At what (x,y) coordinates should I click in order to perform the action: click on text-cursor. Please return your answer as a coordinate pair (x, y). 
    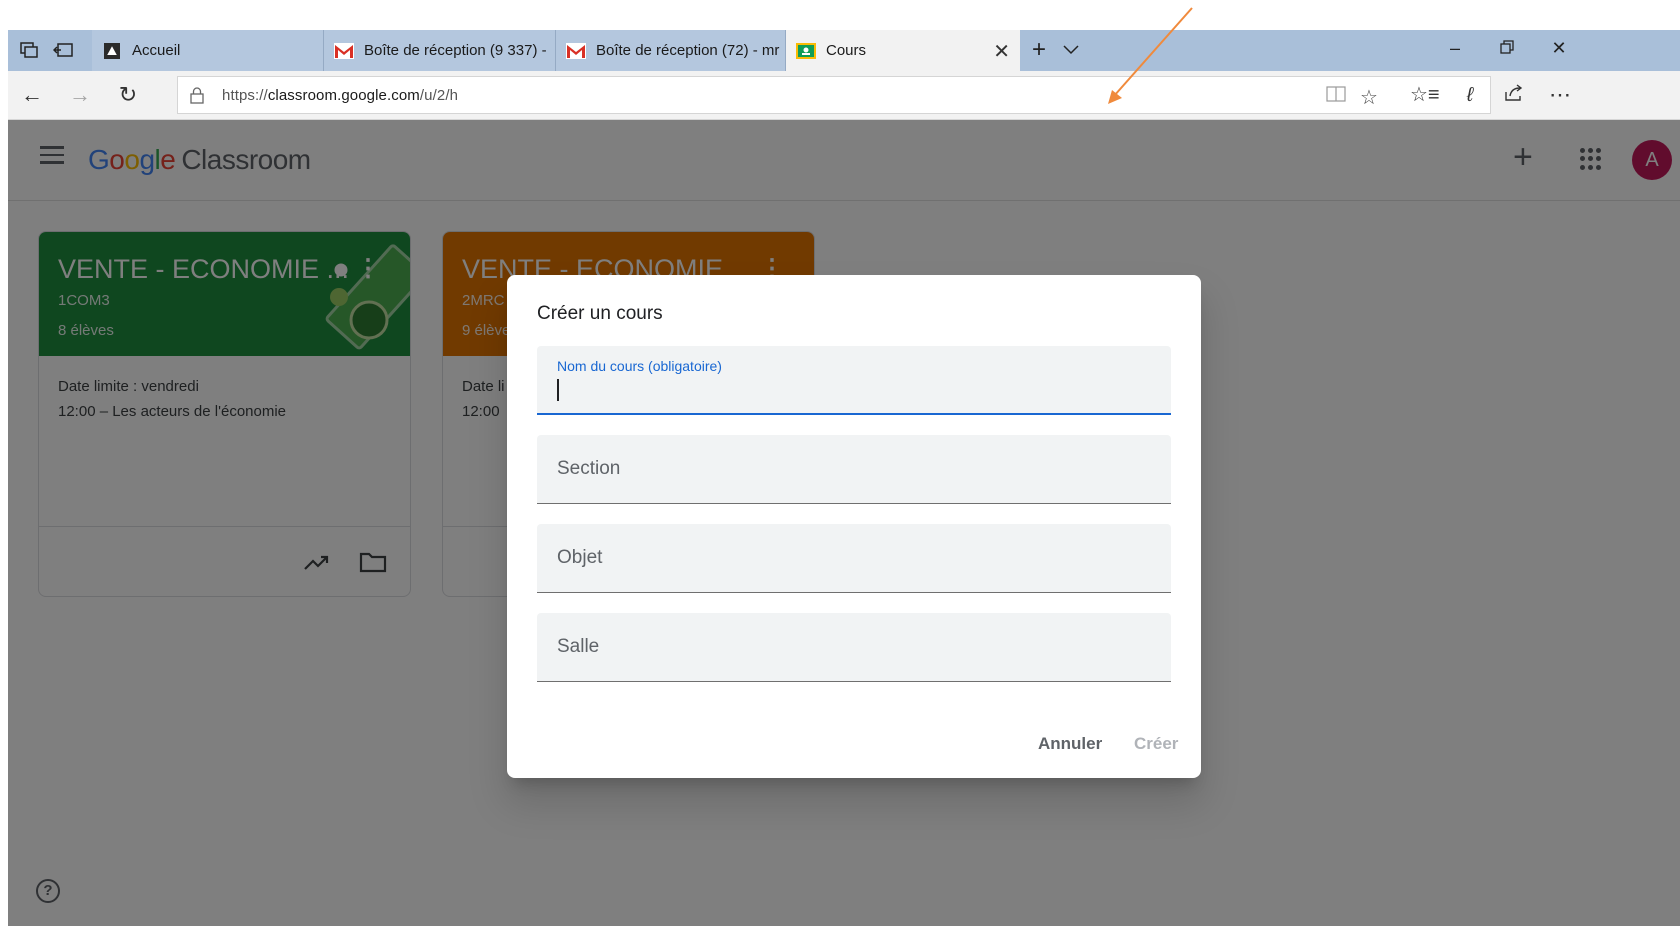
    Looking at the image, I should click on (558, 390).